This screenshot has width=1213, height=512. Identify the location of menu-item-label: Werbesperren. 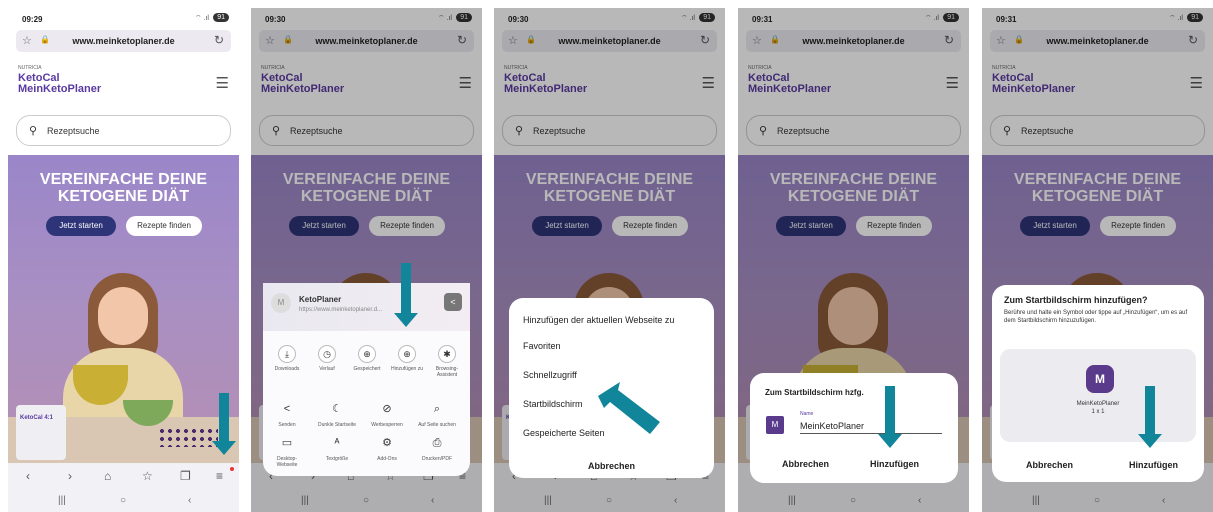
(387, 425).